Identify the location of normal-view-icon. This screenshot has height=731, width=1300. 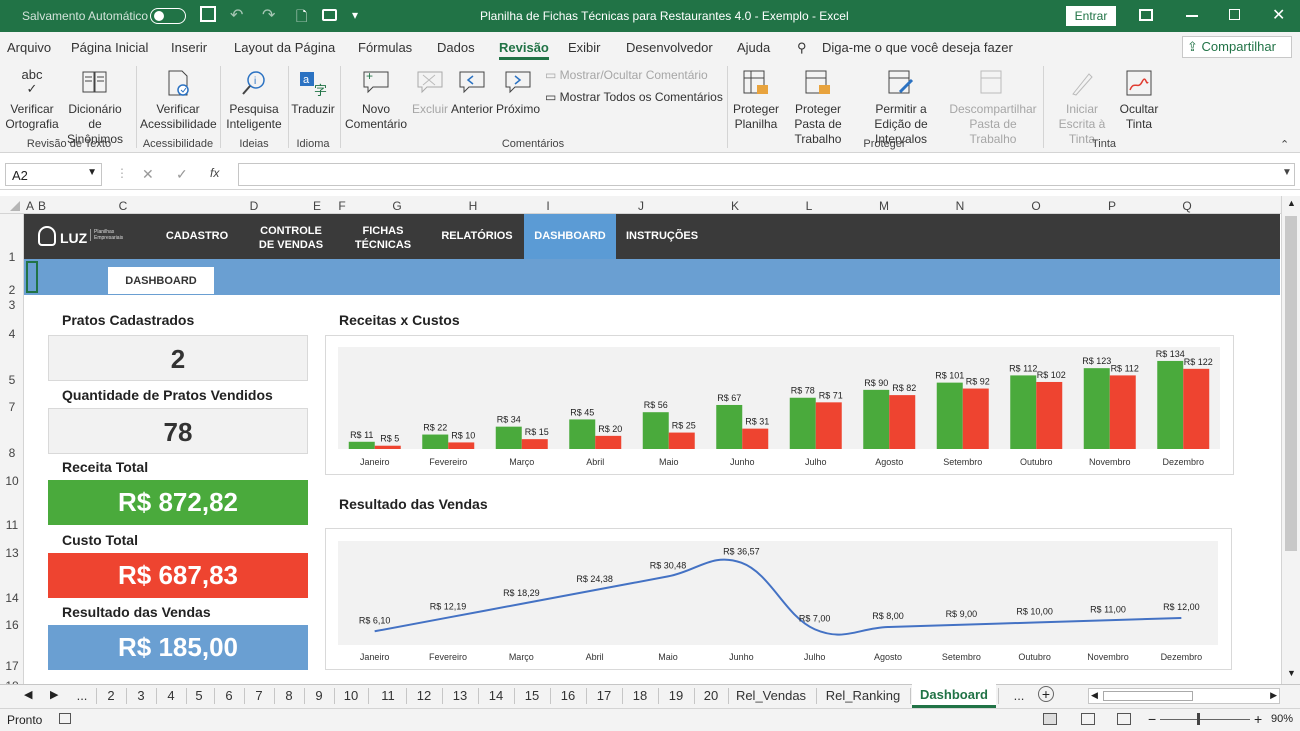
(1050, 719).